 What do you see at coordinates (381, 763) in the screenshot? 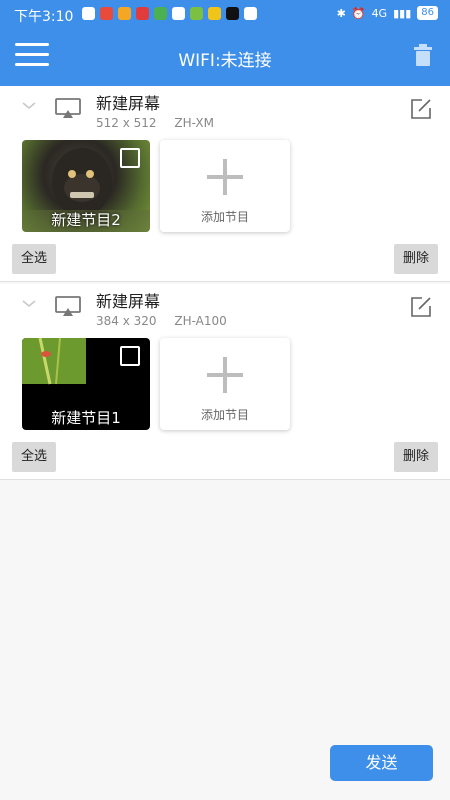
I see `send-button: 发送` at bounding box center [381, 763].